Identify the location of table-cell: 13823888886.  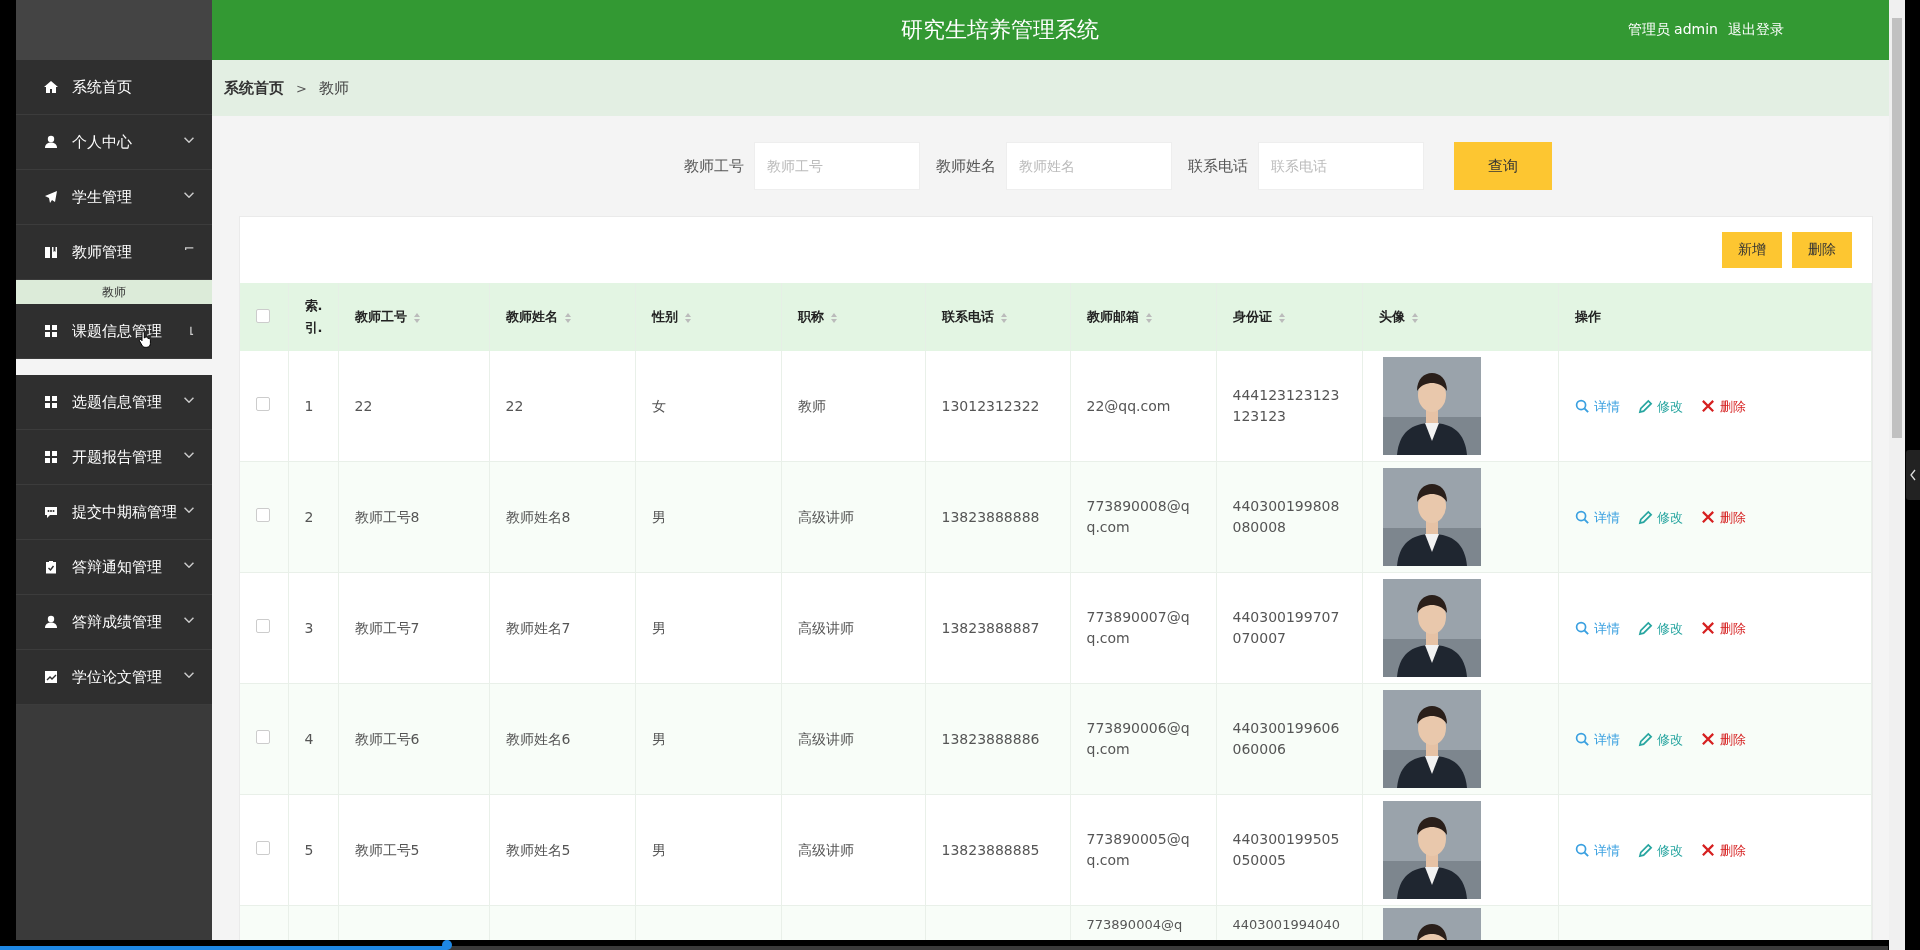
(990, 738).